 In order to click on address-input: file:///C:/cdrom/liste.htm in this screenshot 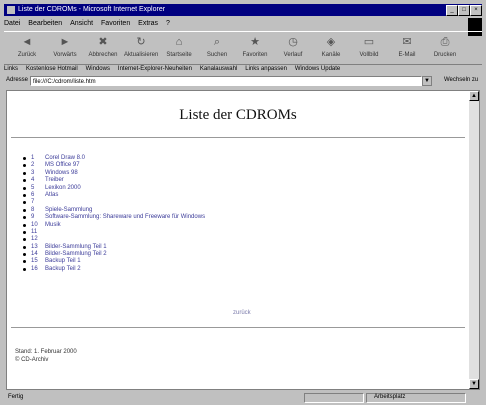, I will do `click(226, 81)`.